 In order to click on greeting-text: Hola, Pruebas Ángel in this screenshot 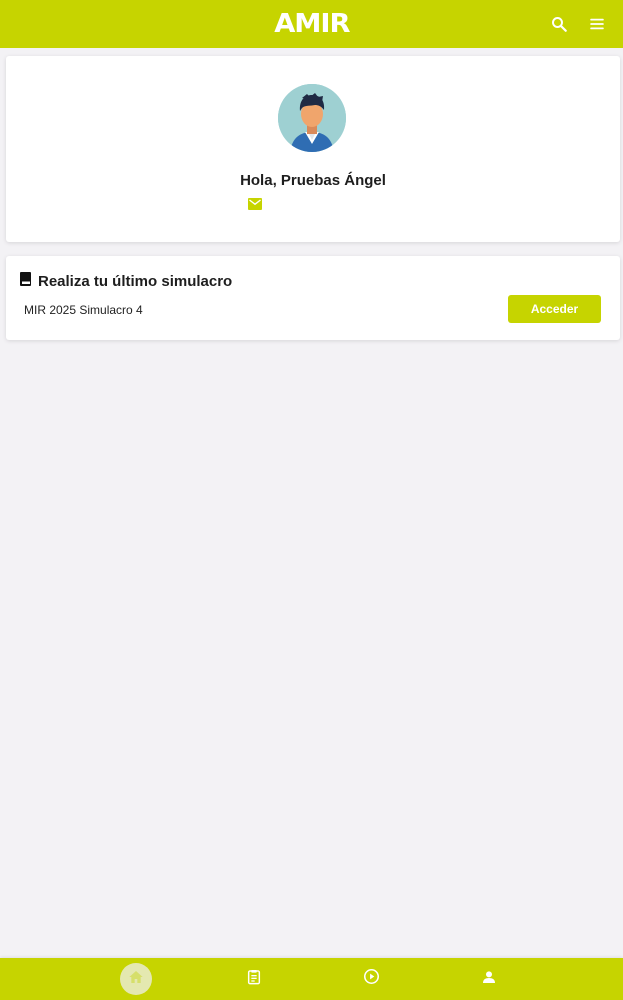, I will do `click(313, 180)`.